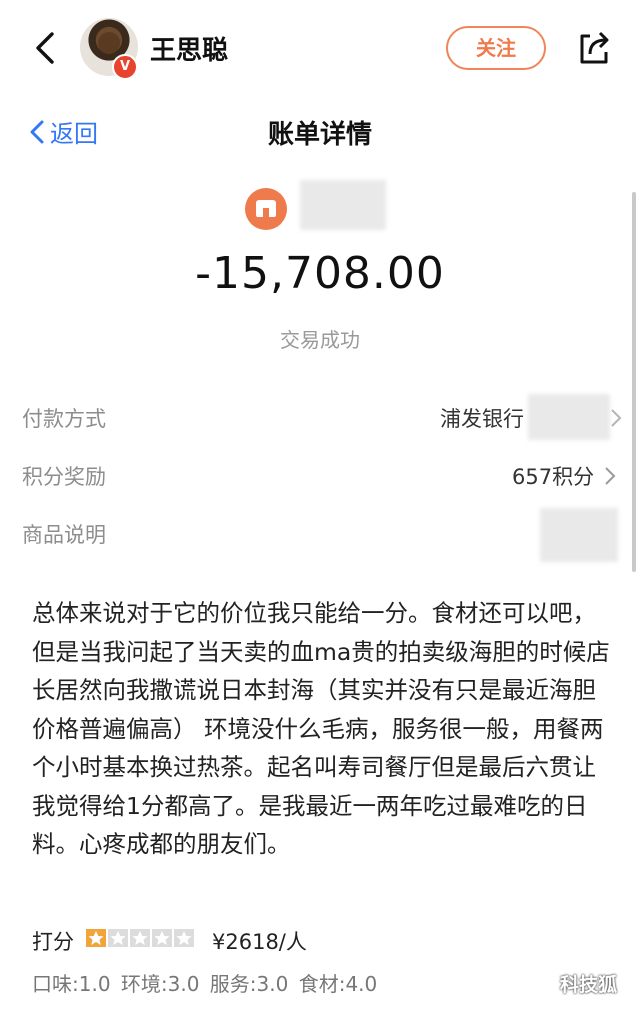  I want to click on card-number-redacted, so click(569, 417).